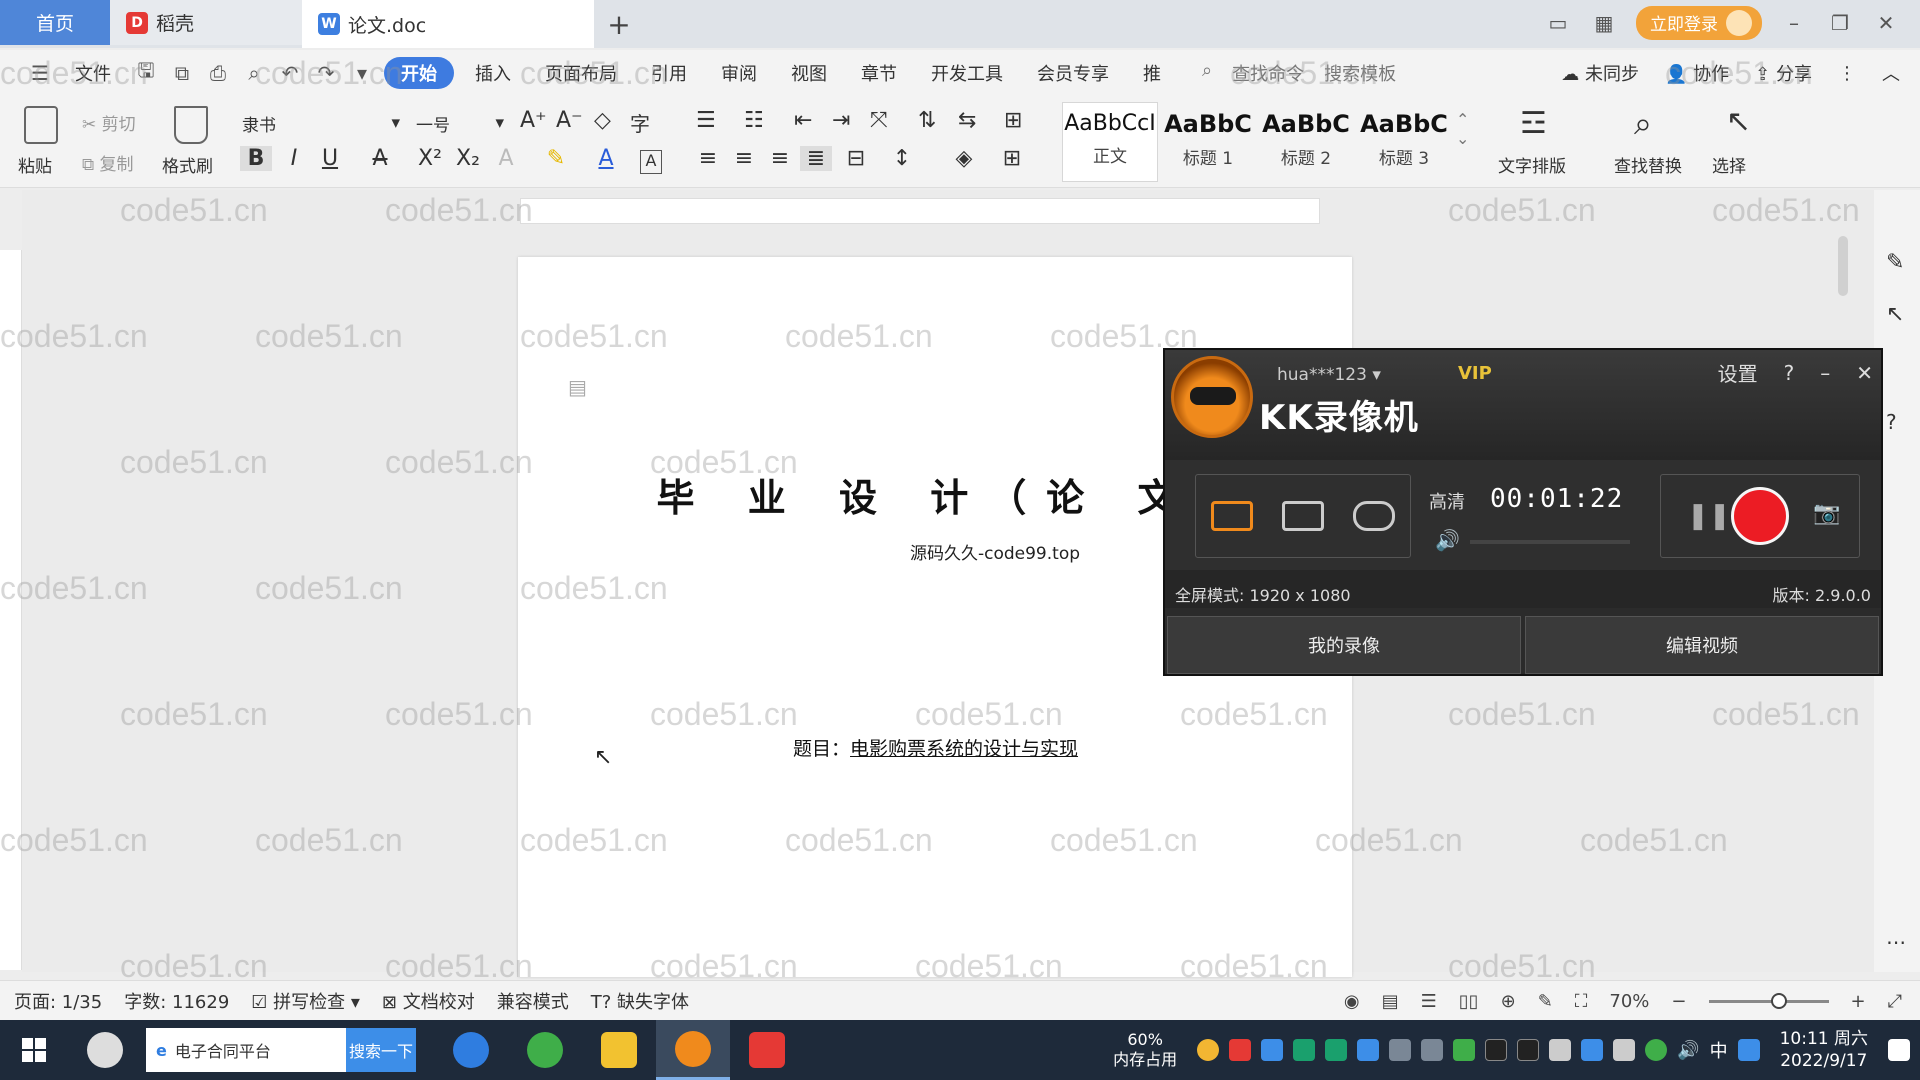 The image size is (1920, 1080). What do you see at coordinates (1738, 121) in the screenshot?
I see `select-cursor-icon: ↖` at bounding box center [1738, 121].